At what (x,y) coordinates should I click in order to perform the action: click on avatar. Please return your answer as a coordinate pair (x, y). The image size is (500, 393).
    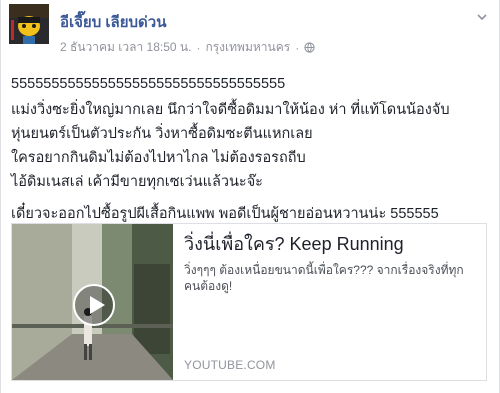
    Looking at the image, I should click on (29, 24).